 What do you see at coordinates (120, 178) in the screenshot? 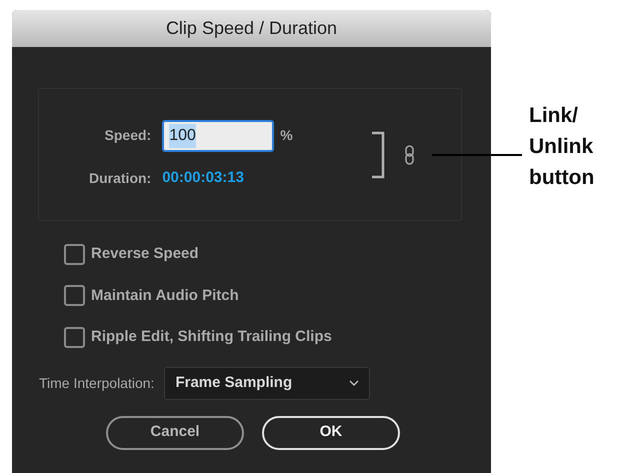
I see `duration-label: Duration:` at bounding box center [120, 178].